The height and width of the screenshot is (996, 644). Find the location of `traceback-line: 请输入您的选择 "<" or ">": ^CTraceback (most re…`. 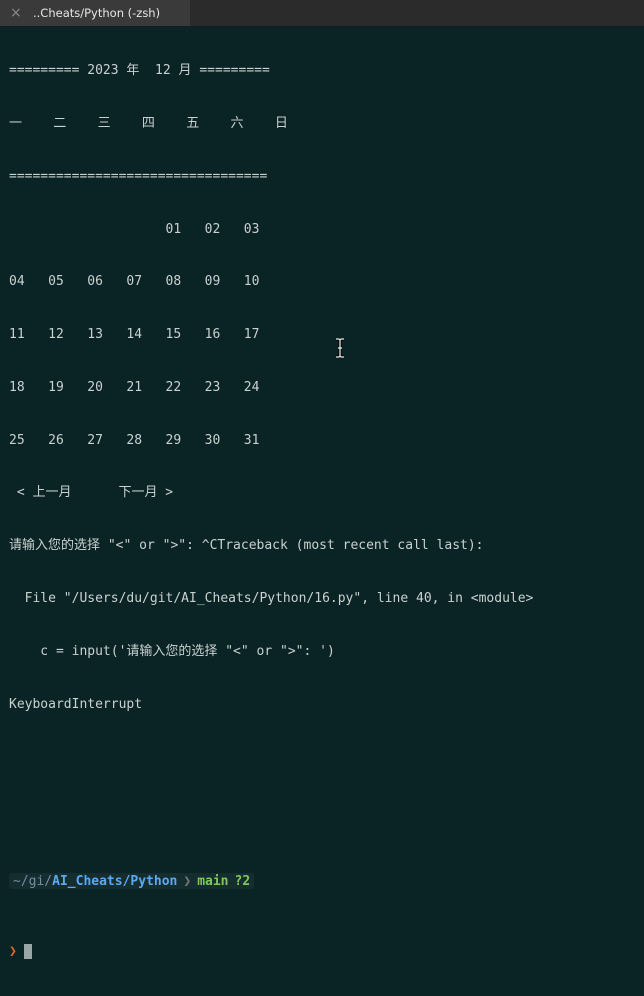

traceback-line: 请输入您的选择 "<" or ">": ^CTraceback (most re… is located at coordinates (246, 546).